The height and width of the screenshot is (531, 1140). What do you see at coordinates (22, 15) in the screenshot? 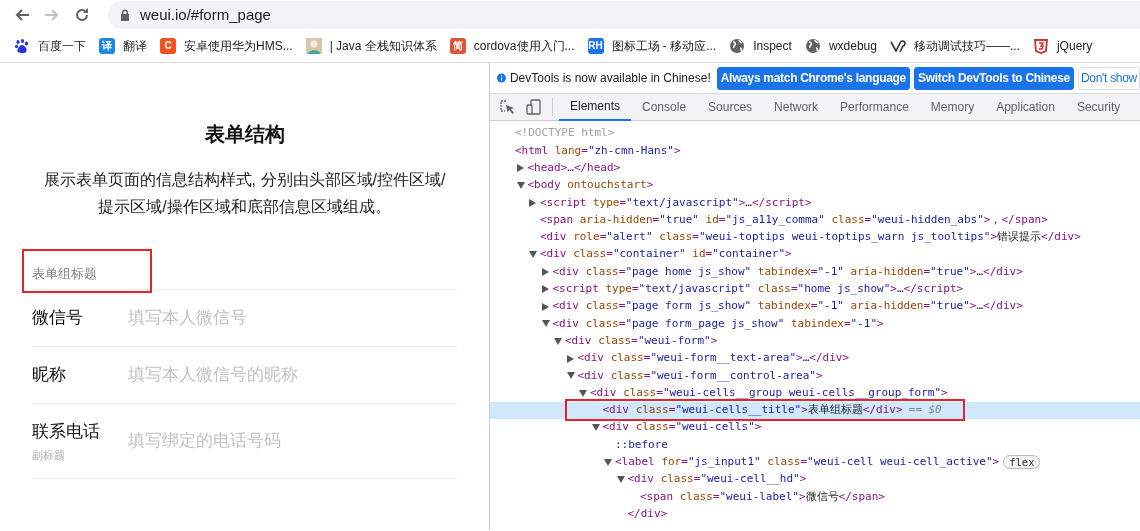
I see `back-icon` at bounding box center [22, 15].